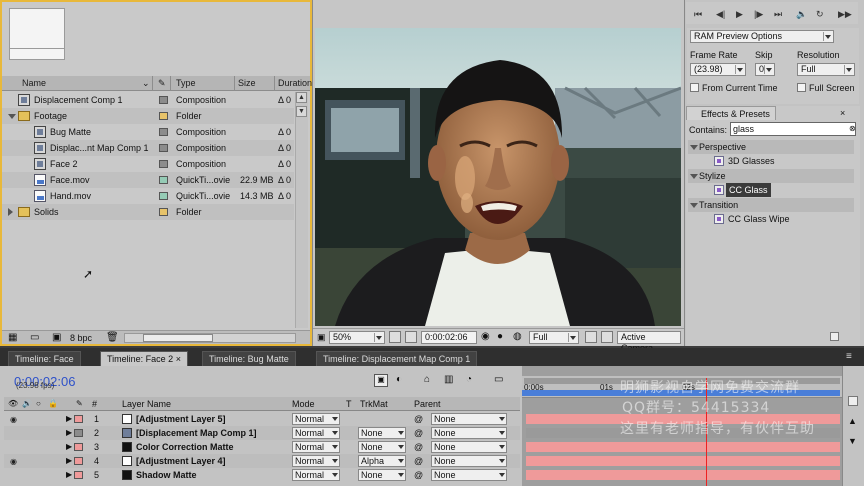 This screenshot has width=864, height=486. Describe the element at coordinates (357, 337) in the screenshot. I see `magnification-dropdown: 50%` at that location.